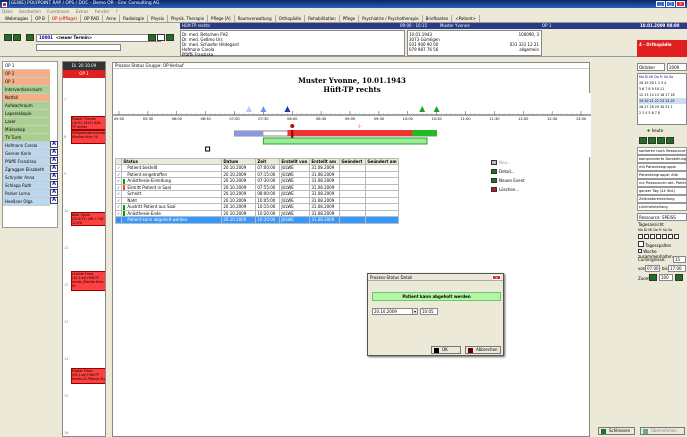 Image resolution: width=687 pixels, height=437 pixels. What do you see at coordinates (26, 106) in the screenshot?
I see `resource-item: Aufwachraum` at bounding box center [26, 106].